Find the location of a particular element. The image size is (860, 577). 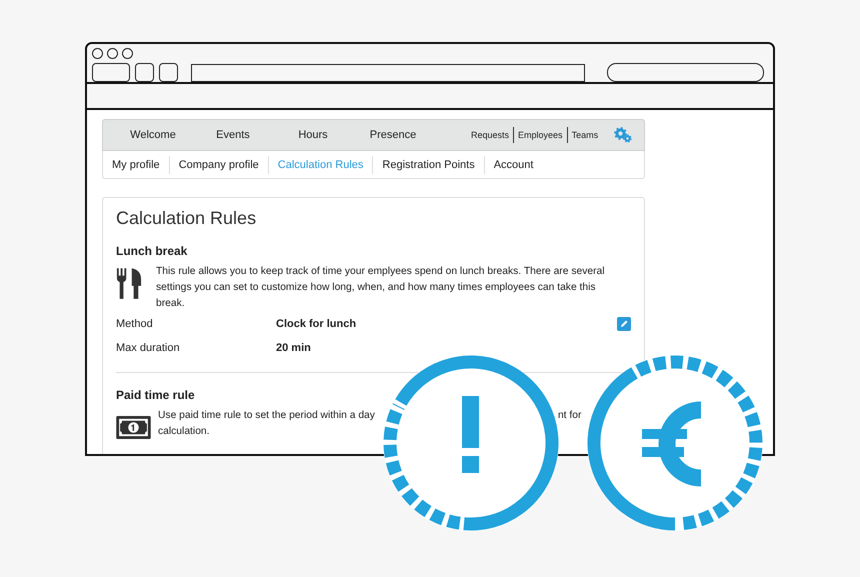

rule-description: calculation. is located at coordinates (184, 432).